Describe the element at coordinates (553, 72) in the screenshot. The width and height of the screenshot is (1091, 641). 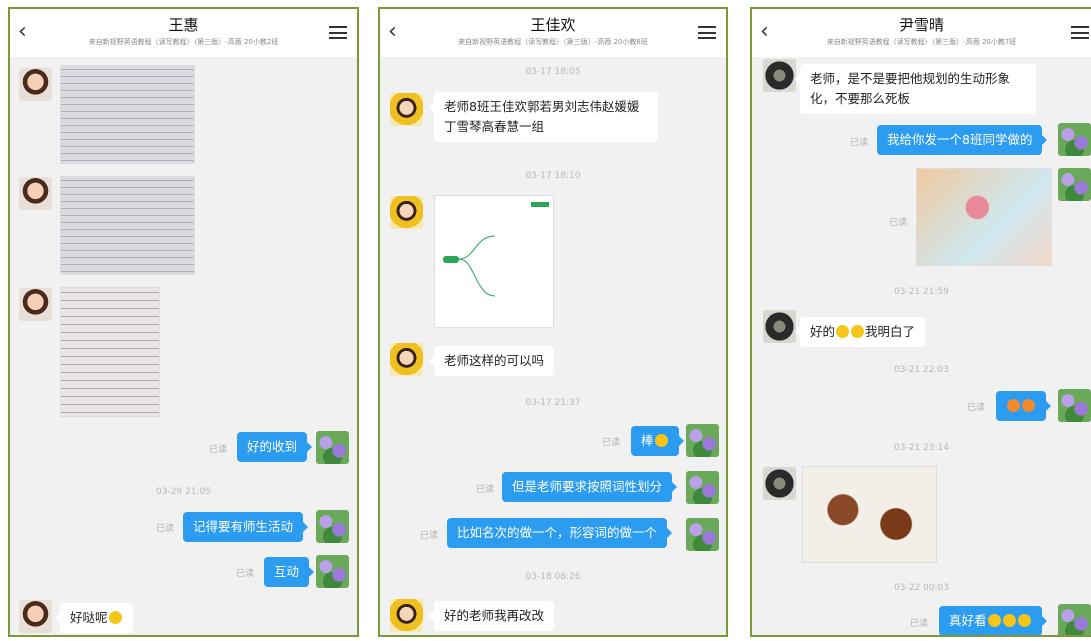
I see `timestamp: 03-17 18:05` at that location.